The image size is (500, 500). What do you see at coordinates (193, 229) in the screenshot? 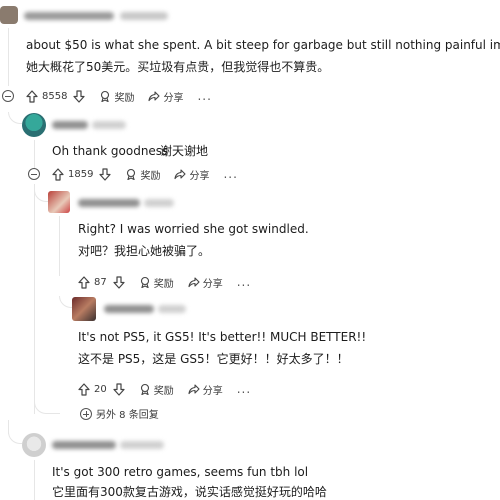
I see `comment-text-en: Right? I was worried she got swindled.` at bounding box center [193, 229].